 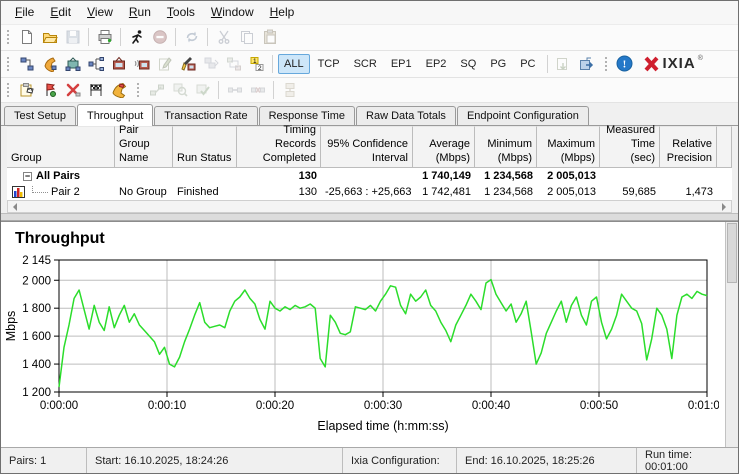 I want to click on toolbar-file, so click(x=369, y=37).